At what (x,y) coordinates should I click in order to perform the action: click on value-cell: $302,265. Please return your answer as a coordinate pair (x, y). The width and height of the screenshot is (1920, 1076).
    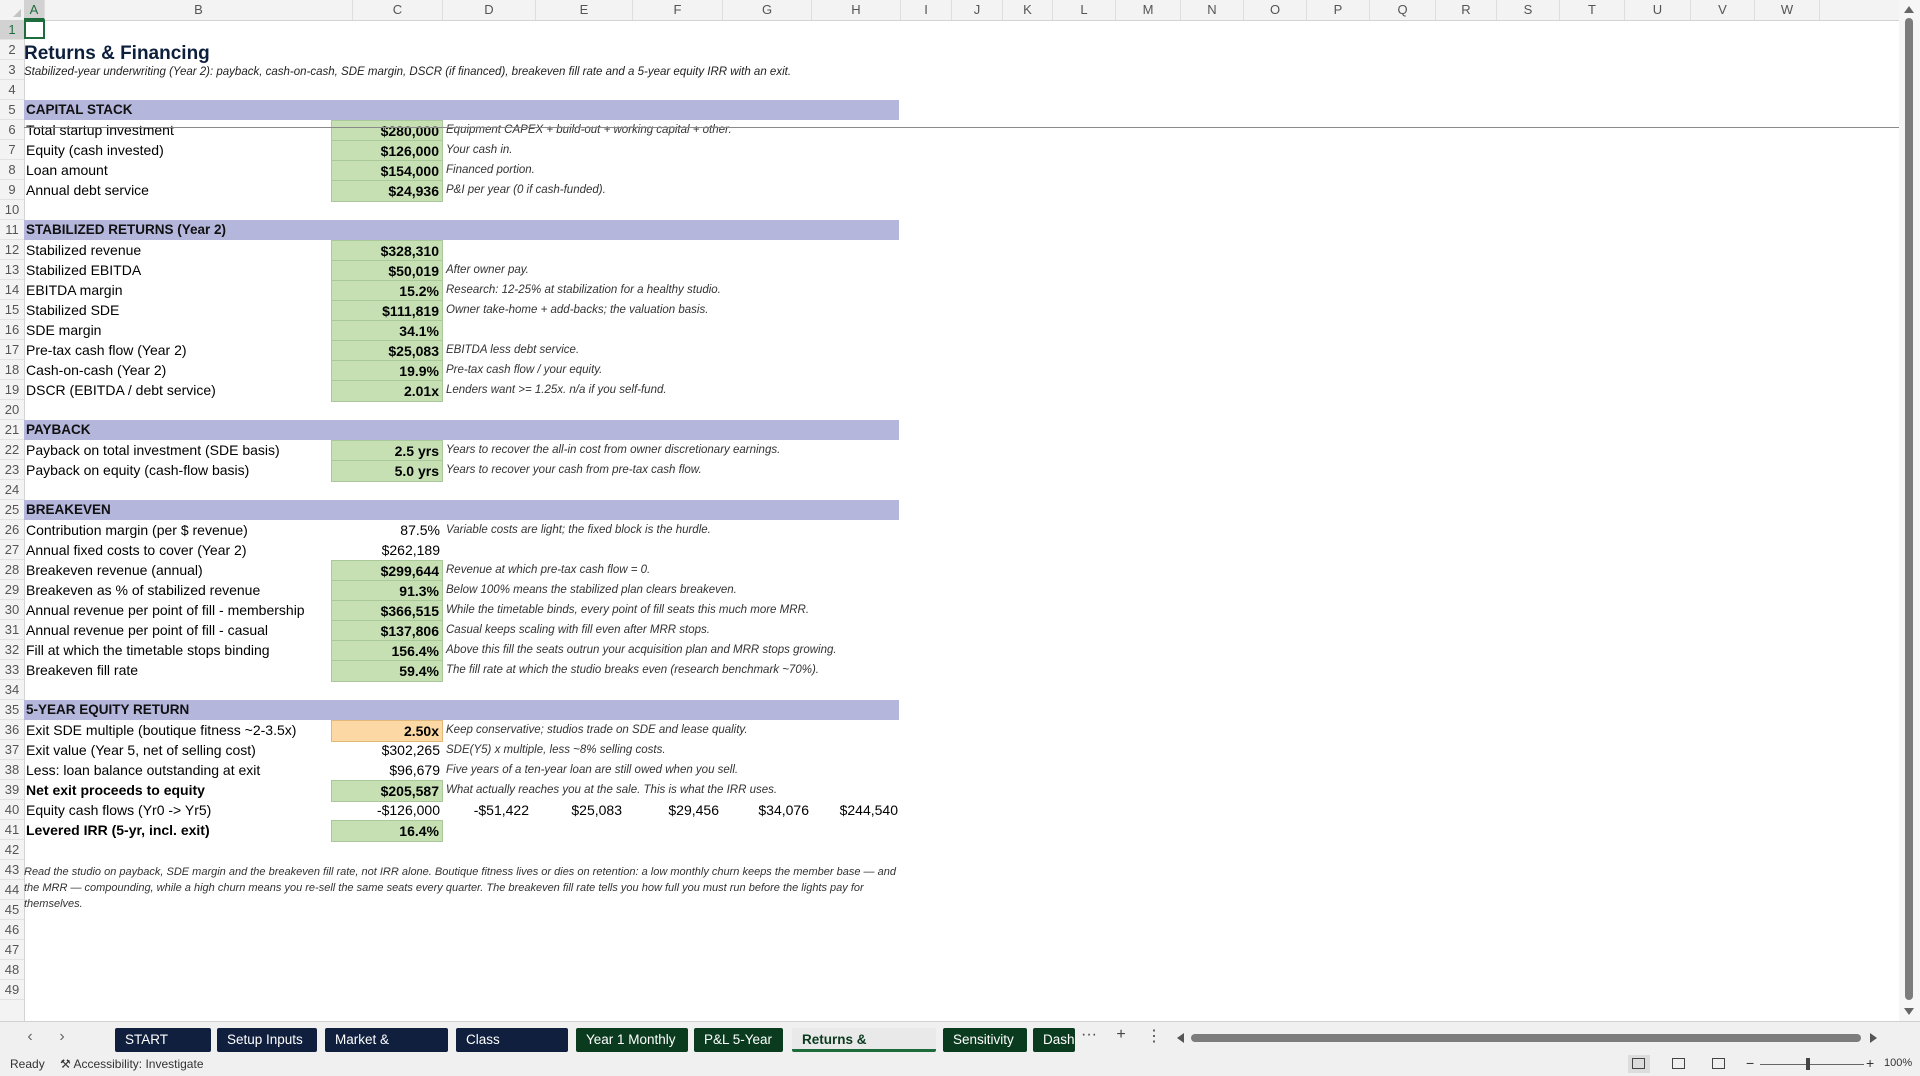
    Looking at the image, I should click on (387, 750).